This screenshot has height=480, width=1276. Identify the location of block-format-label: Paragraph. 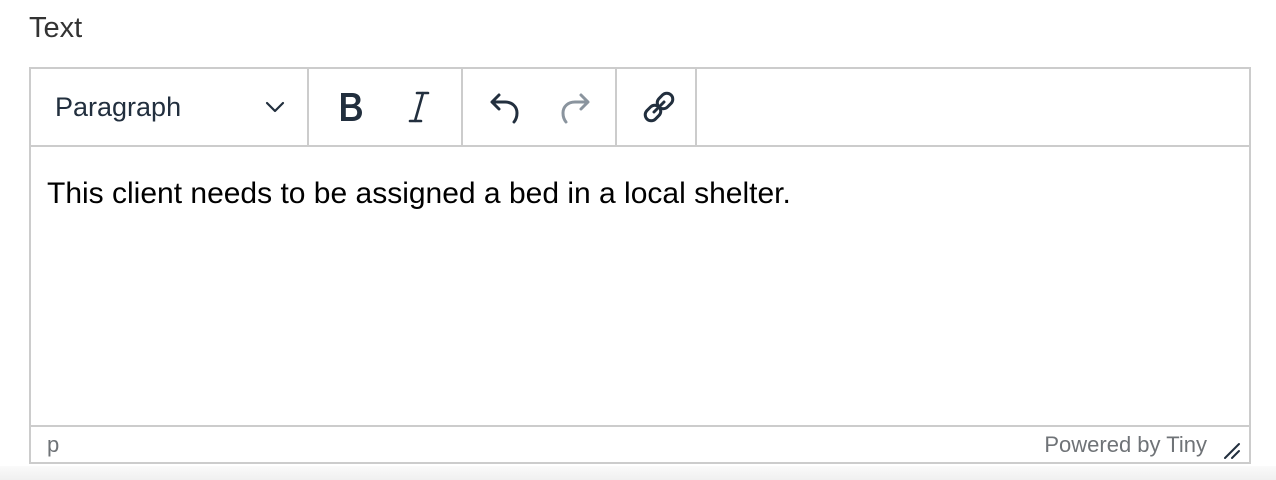
(118, 106).